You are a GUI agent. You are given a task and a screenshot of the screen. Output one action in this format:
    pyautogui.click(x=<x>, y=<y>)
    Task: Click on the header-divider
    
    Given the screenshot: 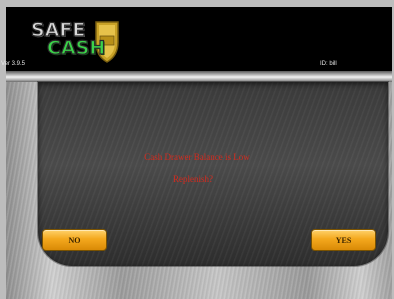 What is the action you would take?
    pyautogui.click(x=199, y=76)
    